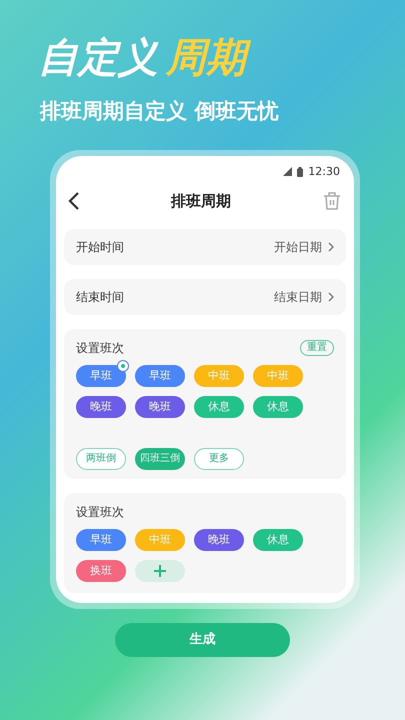  Describe the element at coordinates (211, 58) in the screenshot. I see `headline-highlight: 周期` at that location.